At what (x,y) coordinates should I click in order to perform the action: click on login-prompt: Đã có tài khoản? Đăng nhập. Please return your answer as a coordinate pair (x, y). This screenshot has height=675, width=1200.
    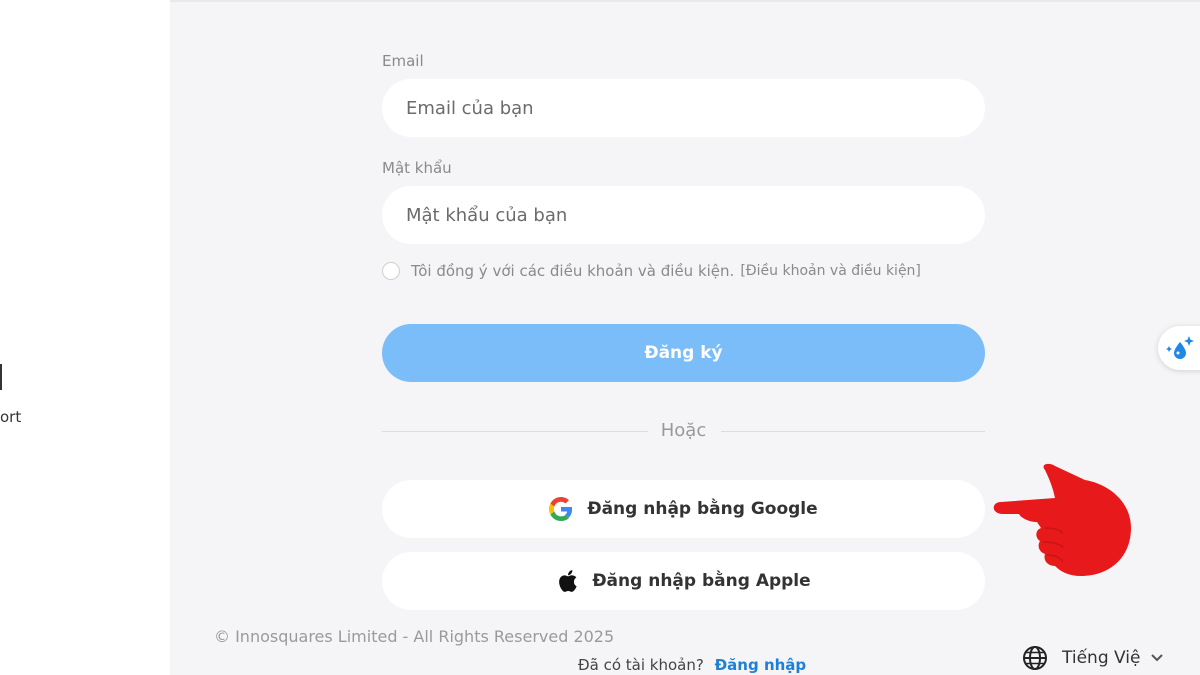
    Looking at the image, I should click on (692, 665).